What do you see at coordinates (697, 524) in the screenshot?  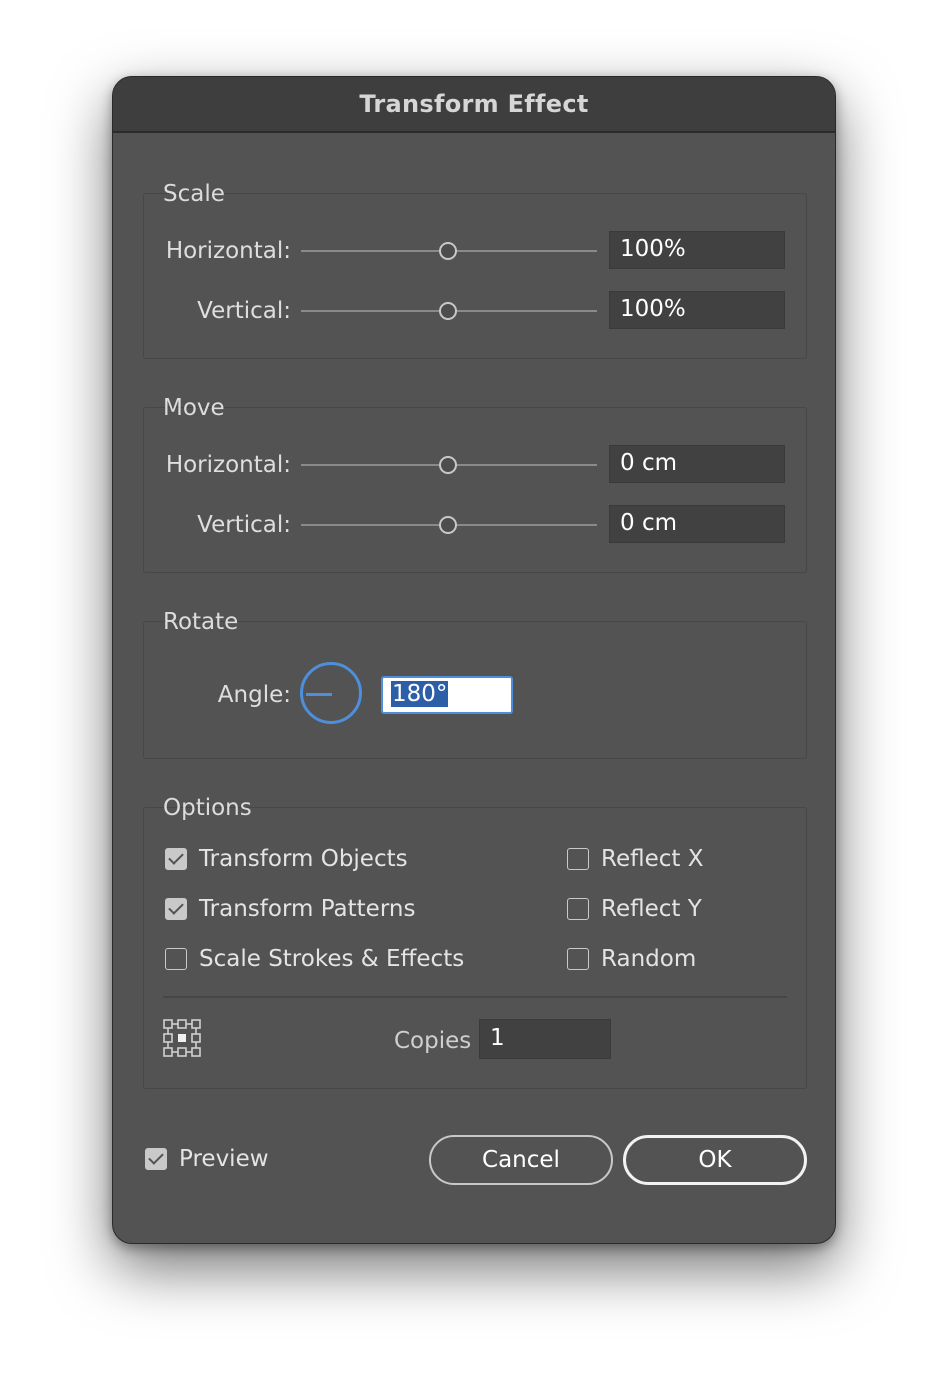 I see `move-vertical-input: 0 cm` at bounding box center [697, 524].